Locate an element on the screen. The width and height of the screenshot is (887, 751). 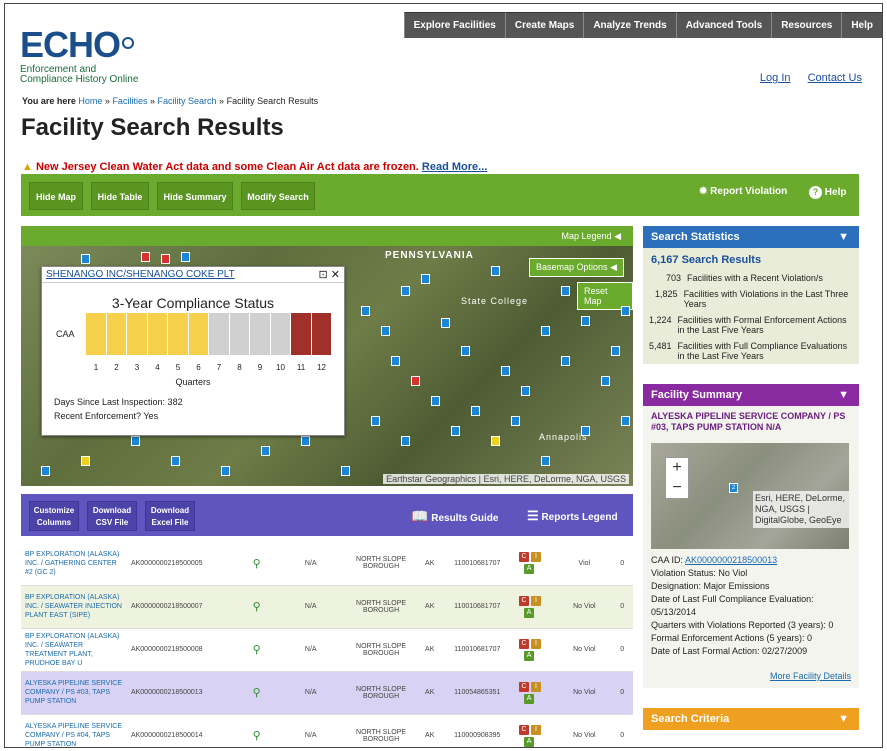
help-button: ? Help is located at coordinates (827, 192).